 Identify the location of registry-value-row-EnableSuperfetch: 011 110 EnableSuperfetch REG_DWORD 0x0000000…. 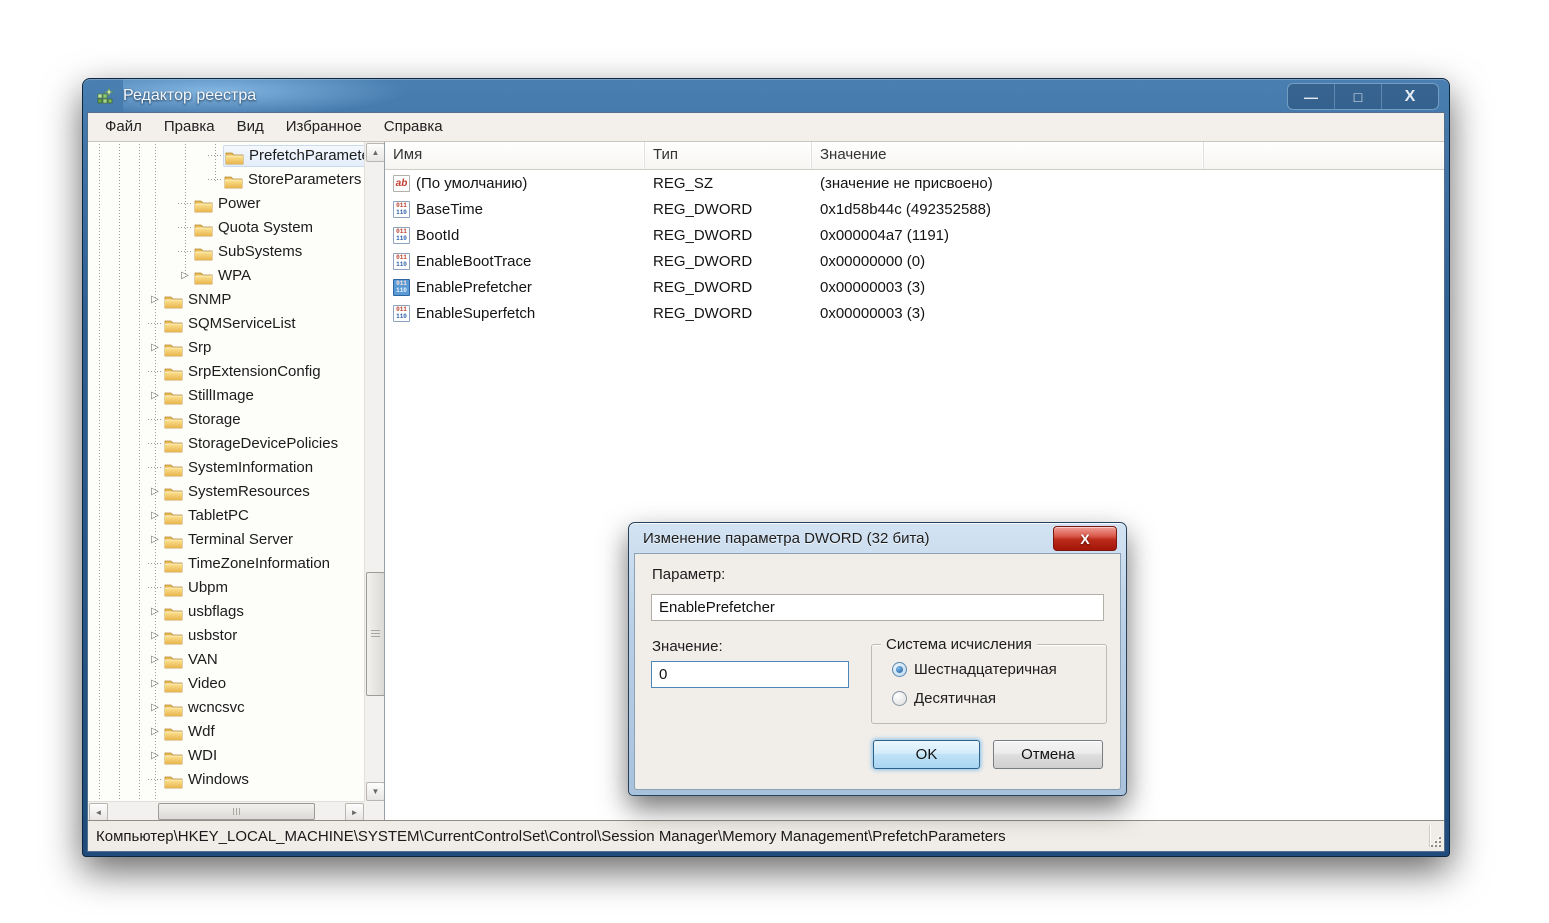
(914, 313).